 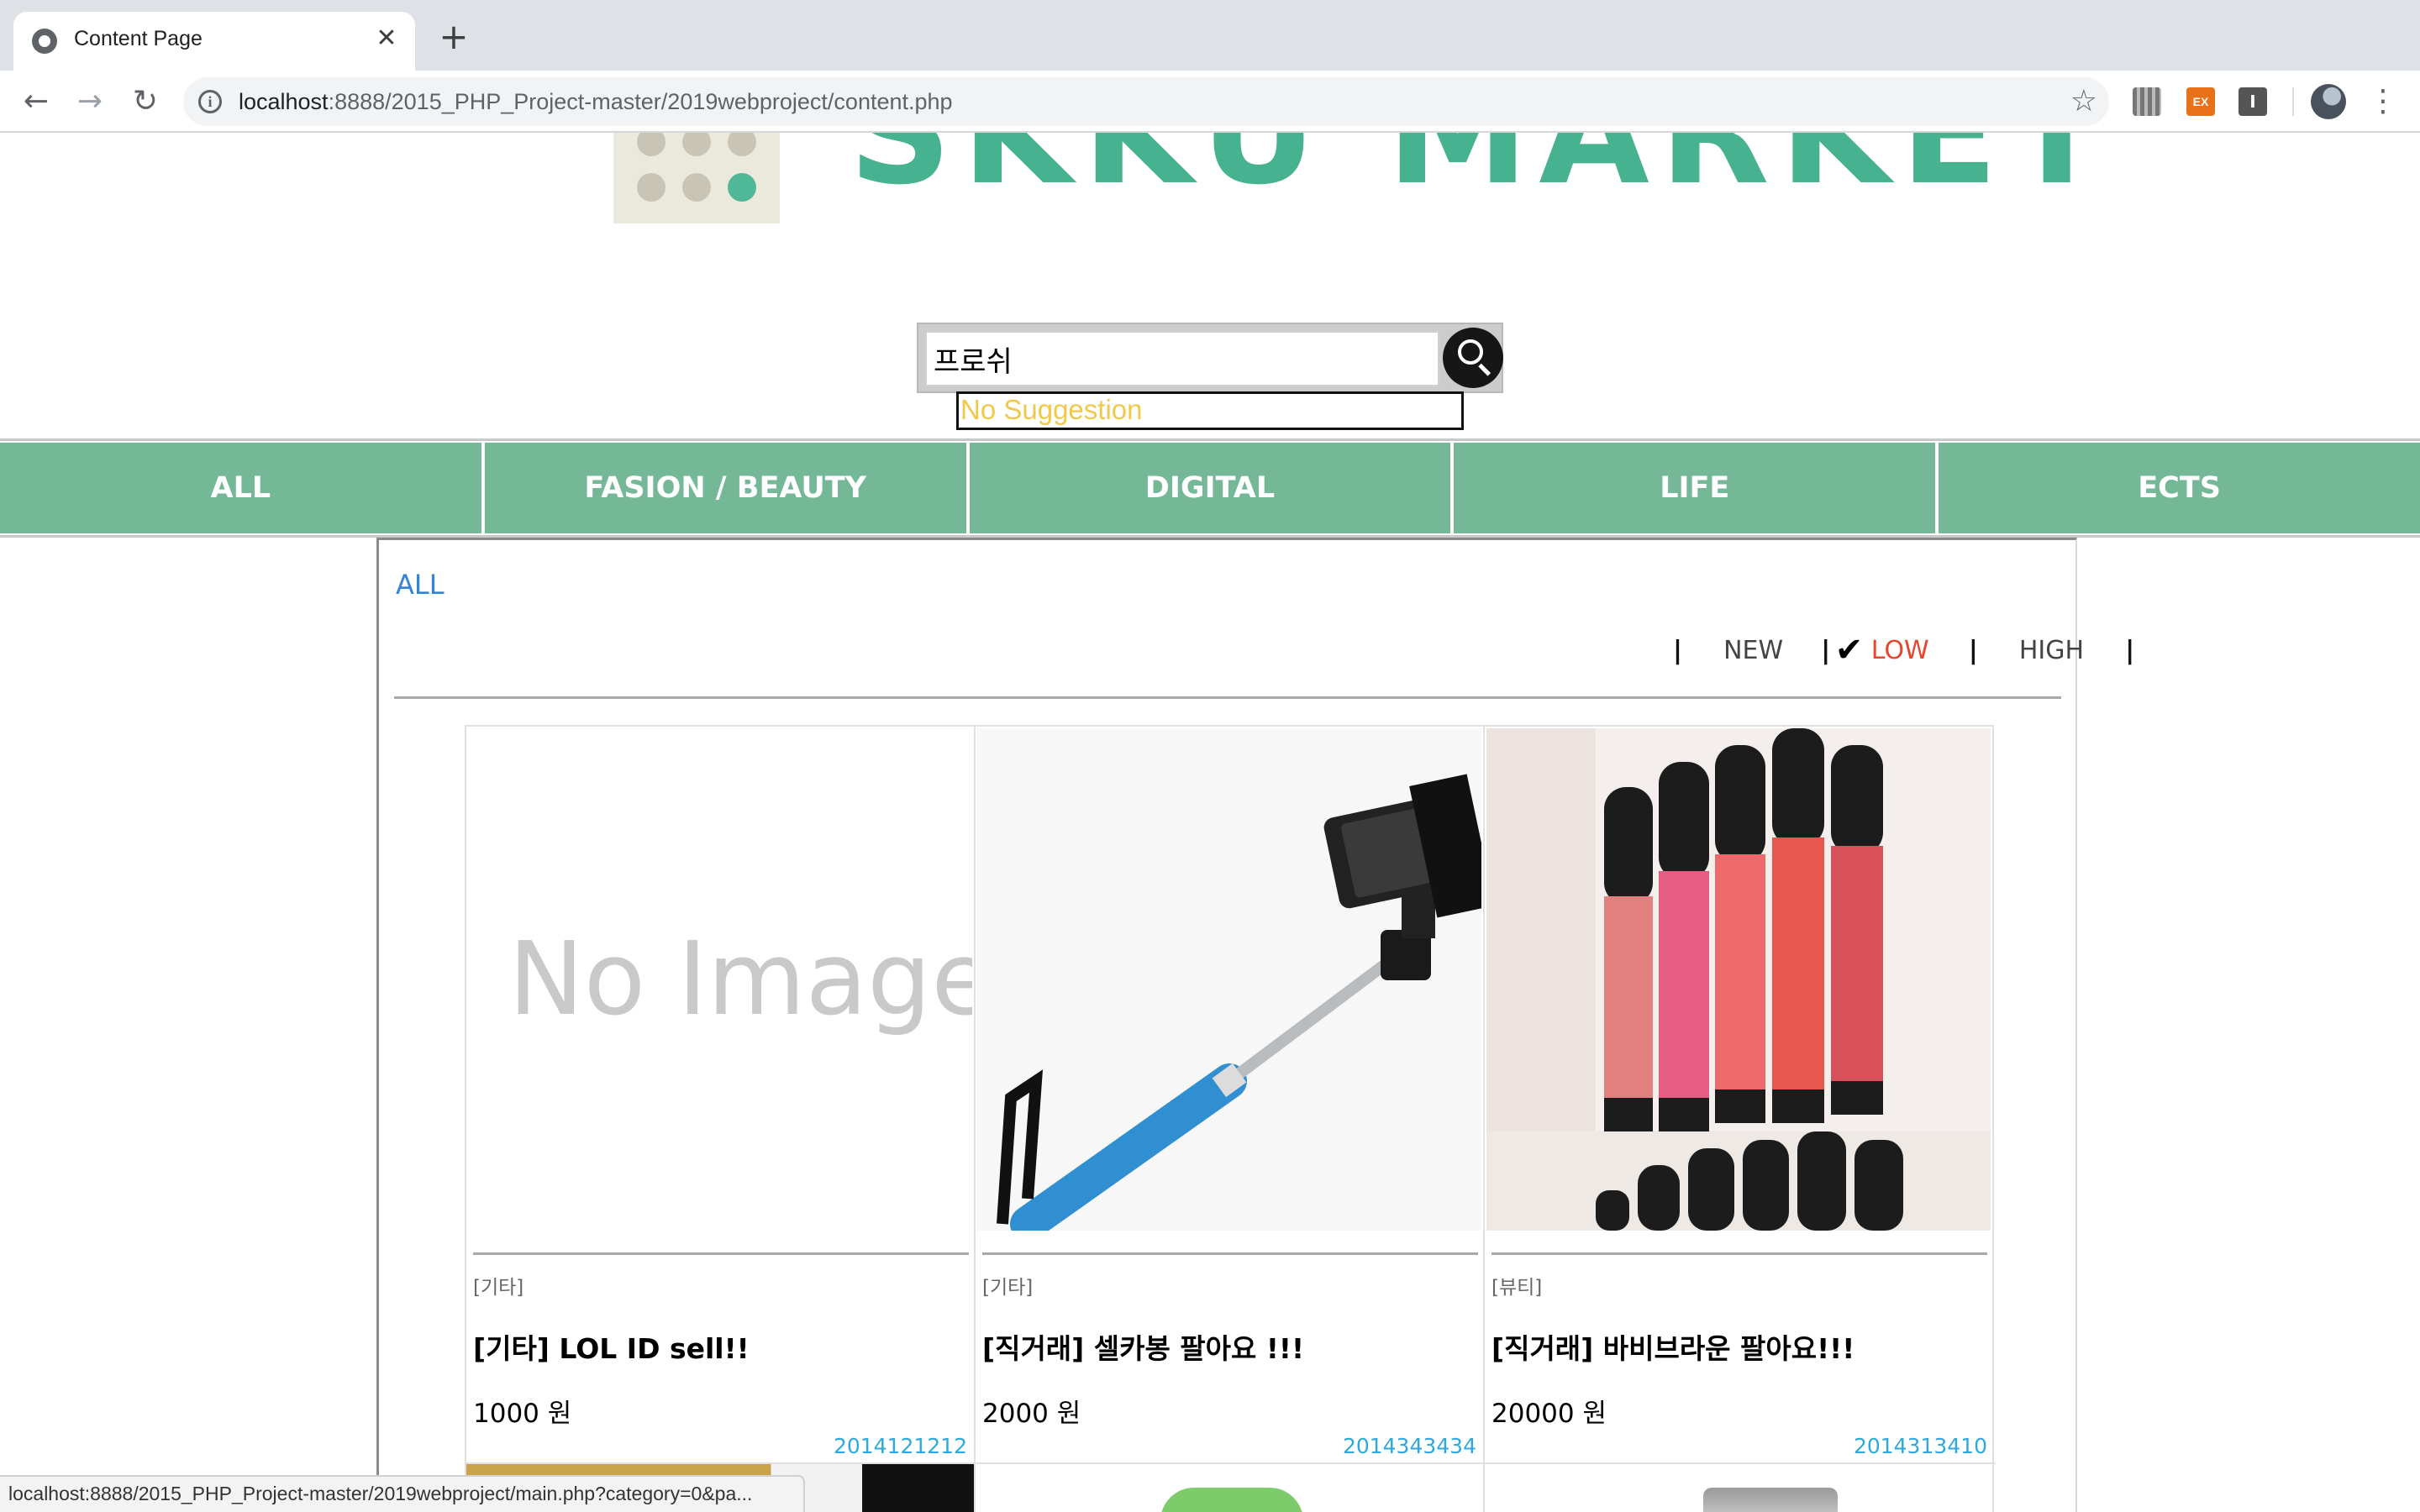 I want to click on menu-item-all: ALL, so click(x=240, y=488).